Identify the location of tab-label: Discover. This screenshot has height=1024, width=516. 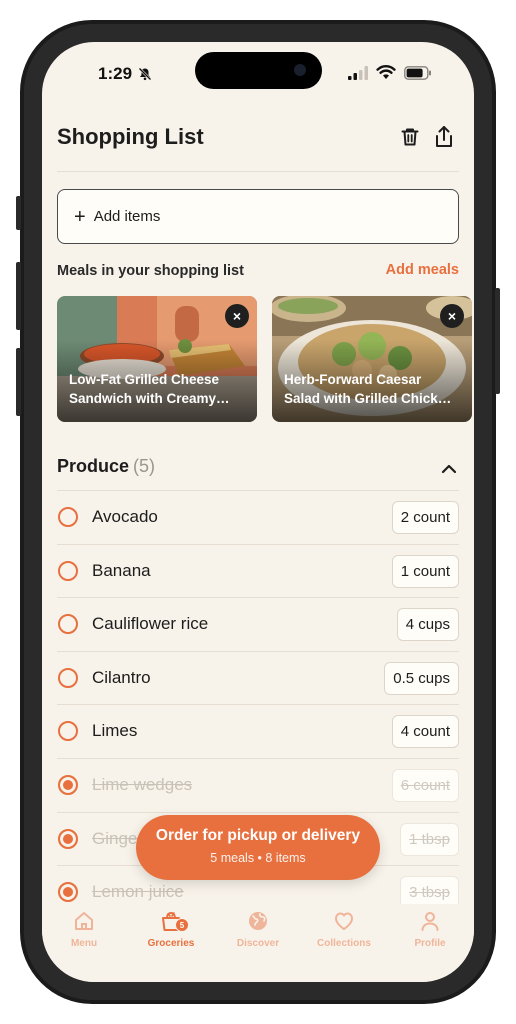
(258, 943).